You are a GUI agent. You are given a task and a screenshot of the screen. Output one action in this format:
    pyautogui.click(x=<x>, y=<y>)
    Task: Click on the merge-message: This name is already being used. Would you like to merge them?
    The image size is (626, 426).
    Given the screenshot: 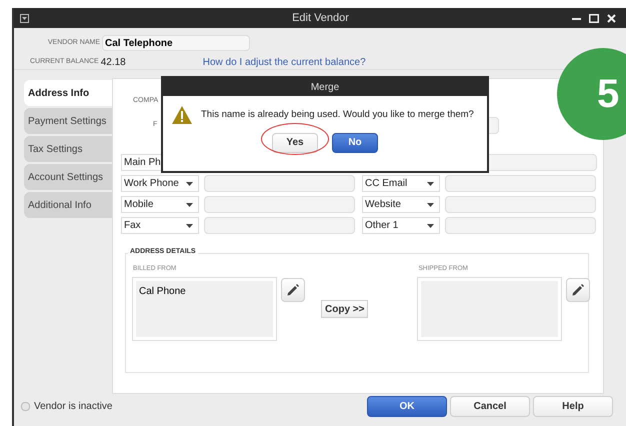 What is the action you would take?
    pyautogui.click(x=337, y=115)
    